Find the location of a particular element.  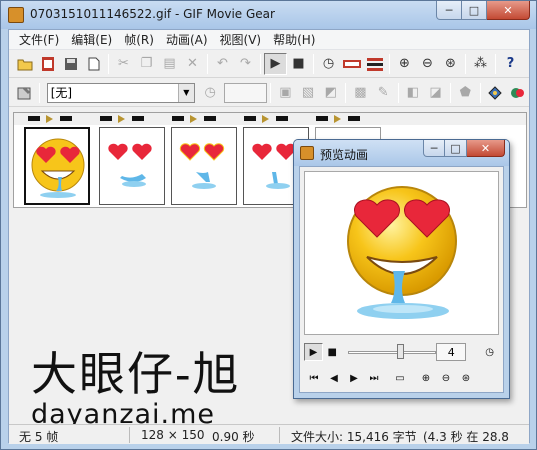

frames-view-button is located at coordinates (374, 64).